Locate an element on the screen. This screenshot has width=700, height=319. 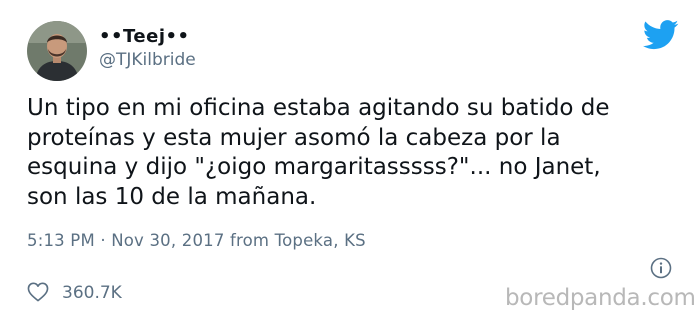
avatar-photo is located at coordinates (57, 51).